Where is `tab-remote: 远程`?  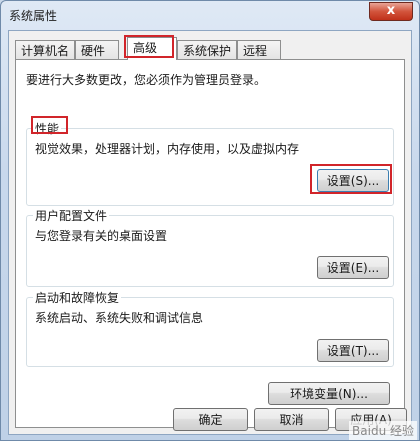
tab-remote: 远程 is located at coordinates (259, 49).